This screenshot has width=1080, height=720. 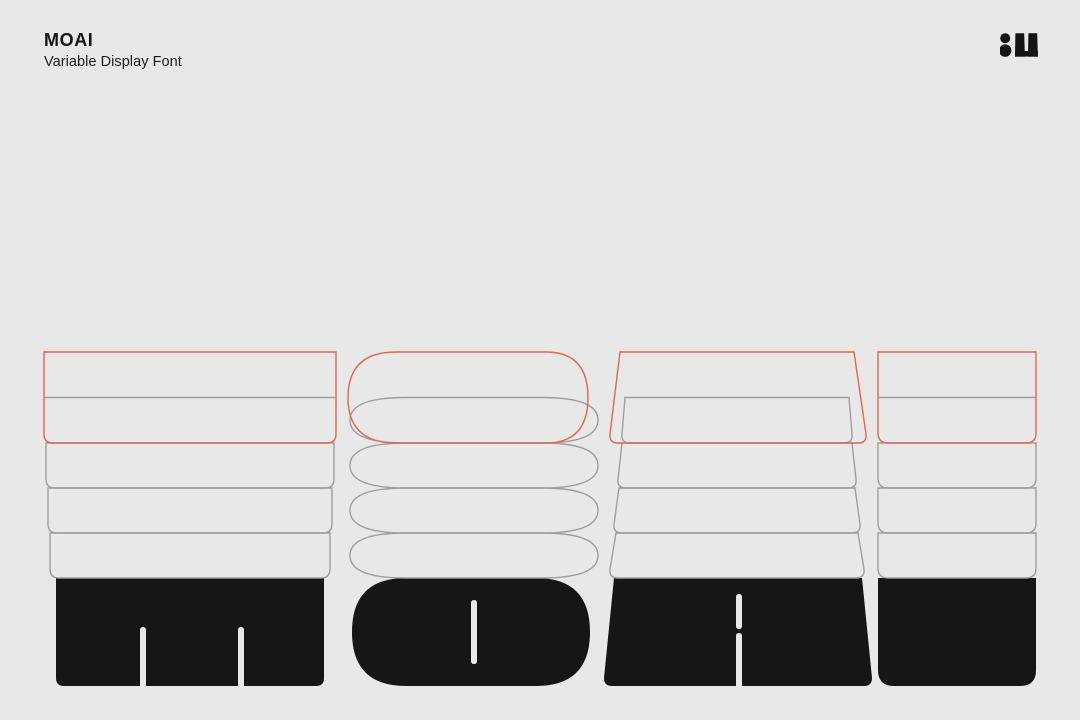 What do you see at coordinates (957, 632) in the screenshot?
I see `glyph-i-layer-solid` at bounding box center [957, 632].